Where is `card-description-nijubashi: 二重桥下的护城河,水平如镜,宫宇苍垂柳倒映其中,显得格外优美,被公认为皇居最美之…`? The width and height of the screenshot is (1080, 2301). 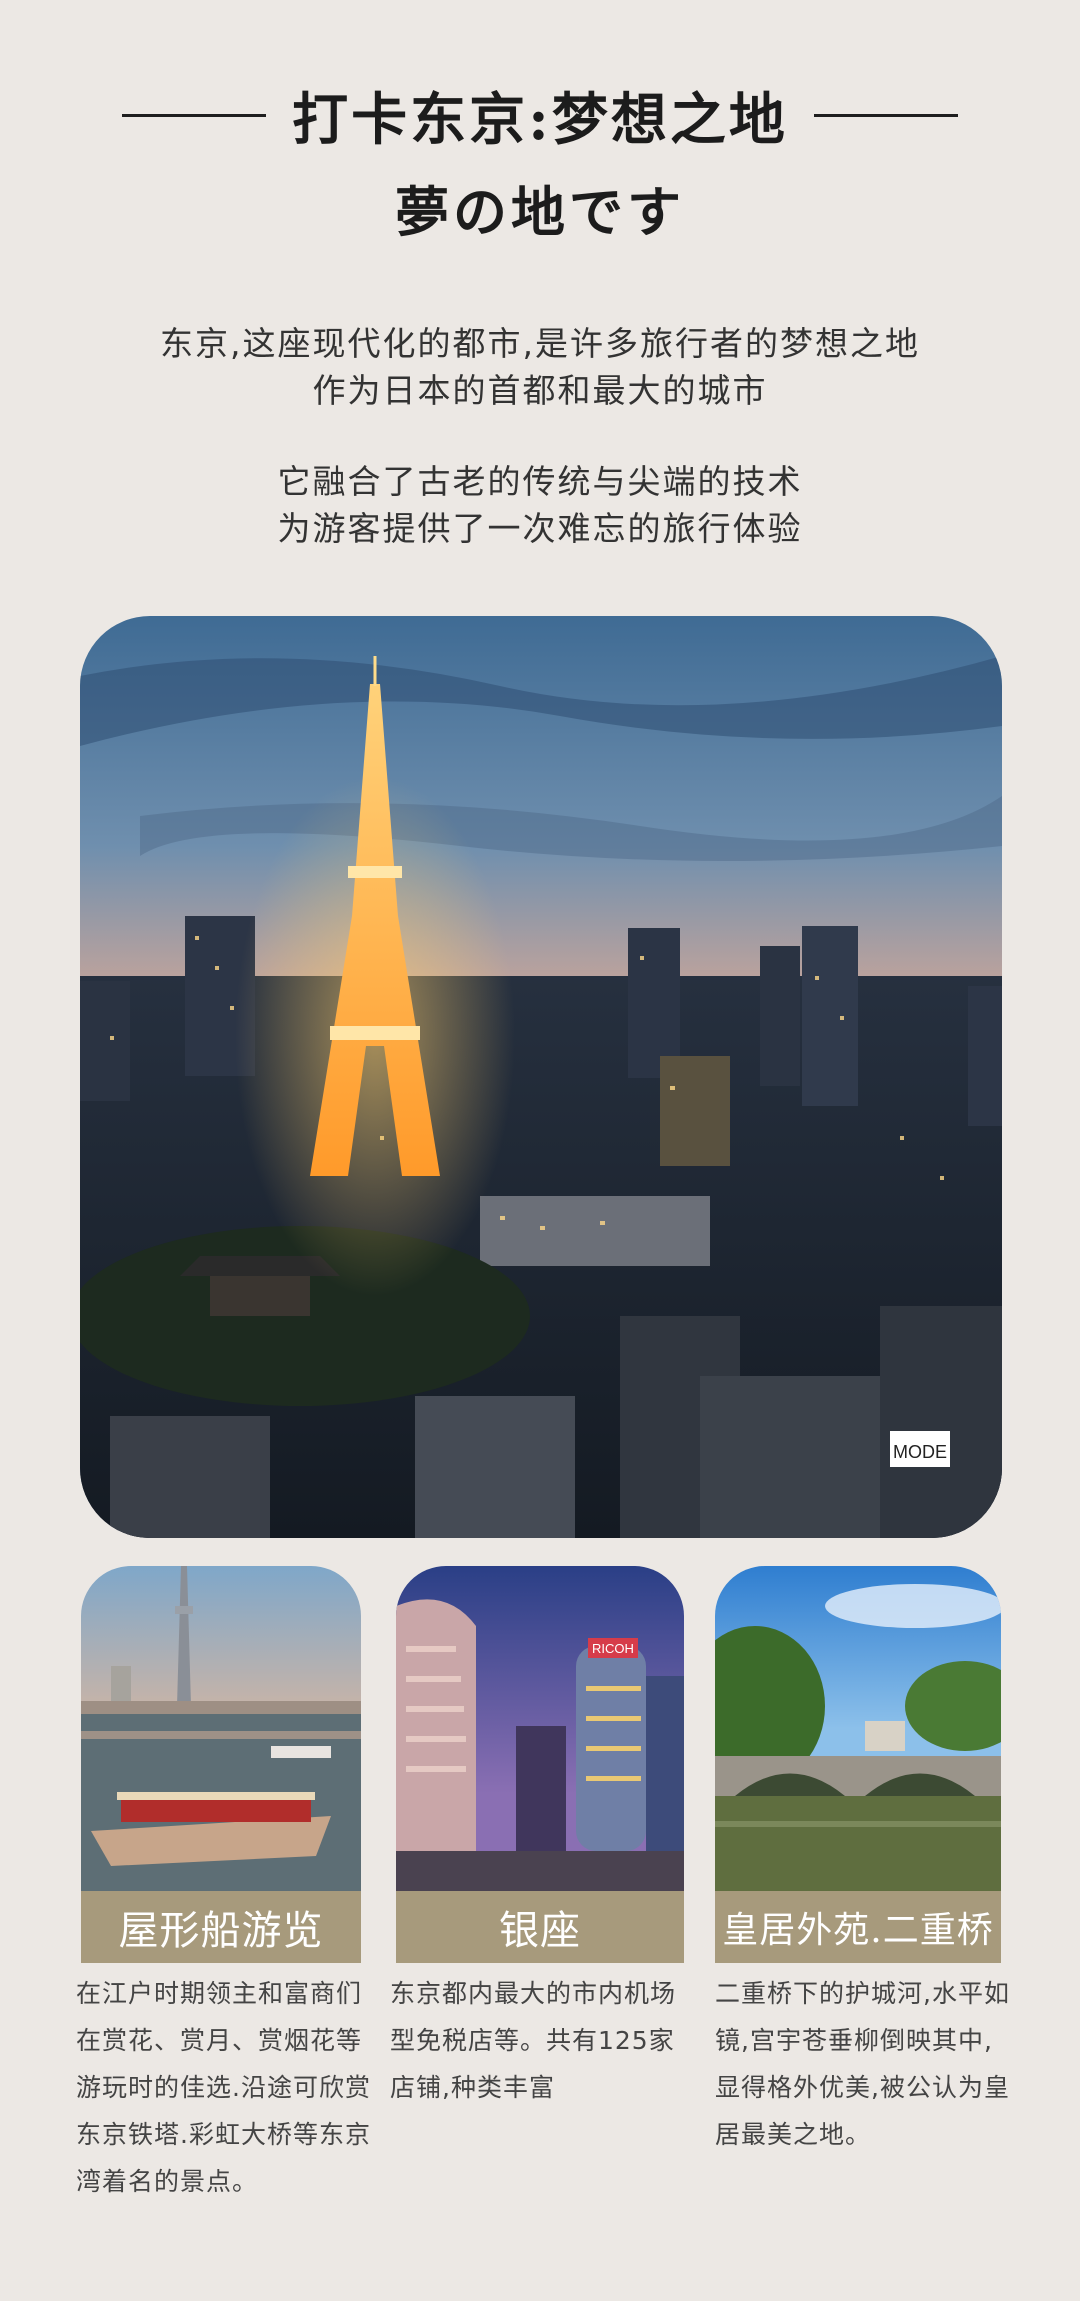 card-description-nijubashi: 二重桥下的护城河,水平如镜,宫宇苍垂柳倒映其中,显得格外优美,被公认为皇居最美之… is located at coordinates (862, 2064).